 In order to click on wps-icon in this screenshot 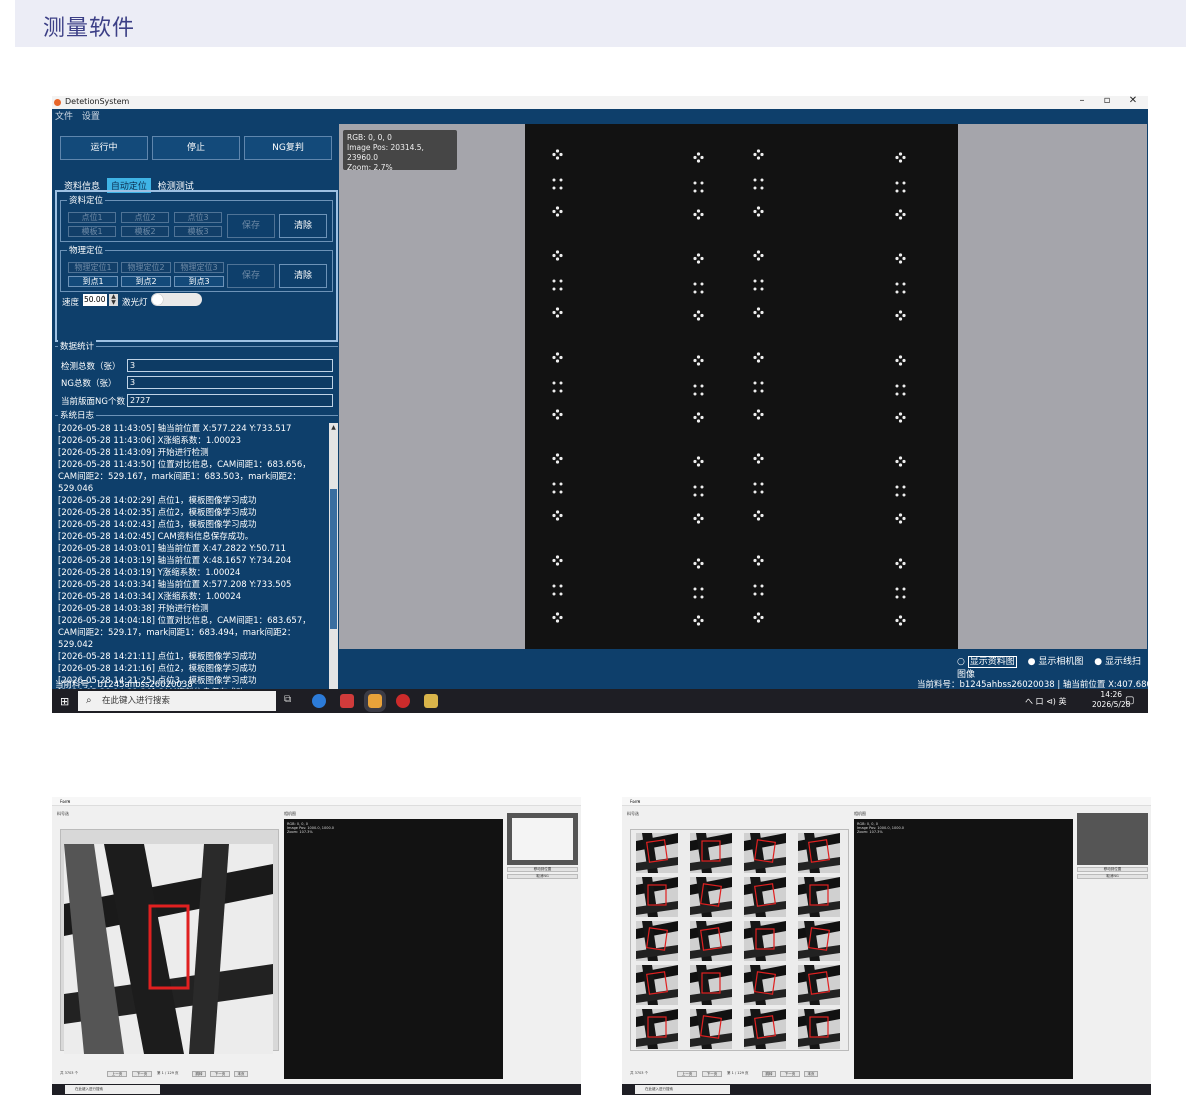, I will do `click(347, 701)`.